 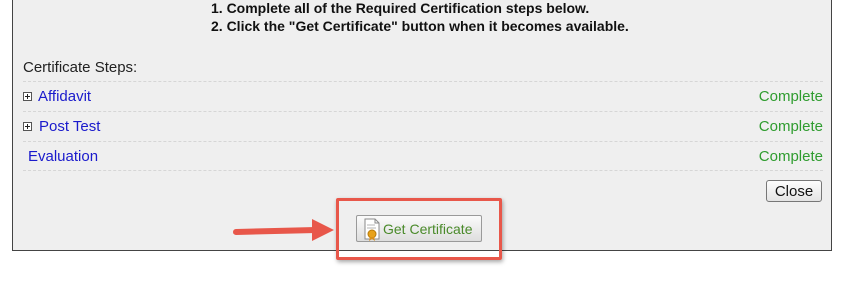 I want to click on step-row-post-test: Post Test Complete, so click(x=423, y=126).